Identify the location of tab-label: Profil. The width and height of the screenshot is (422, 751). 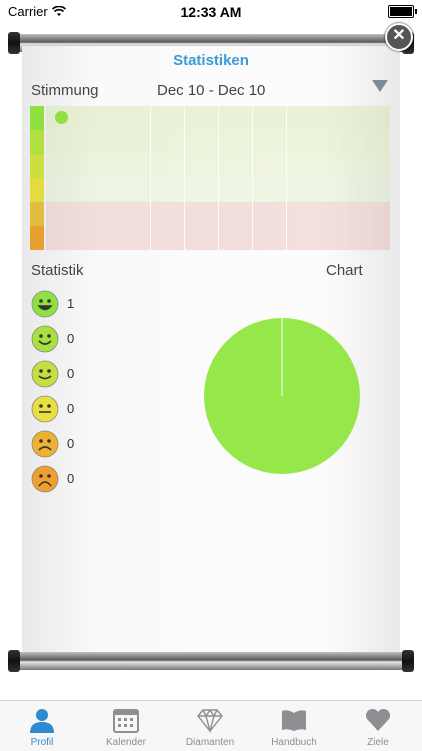
(42, 742).